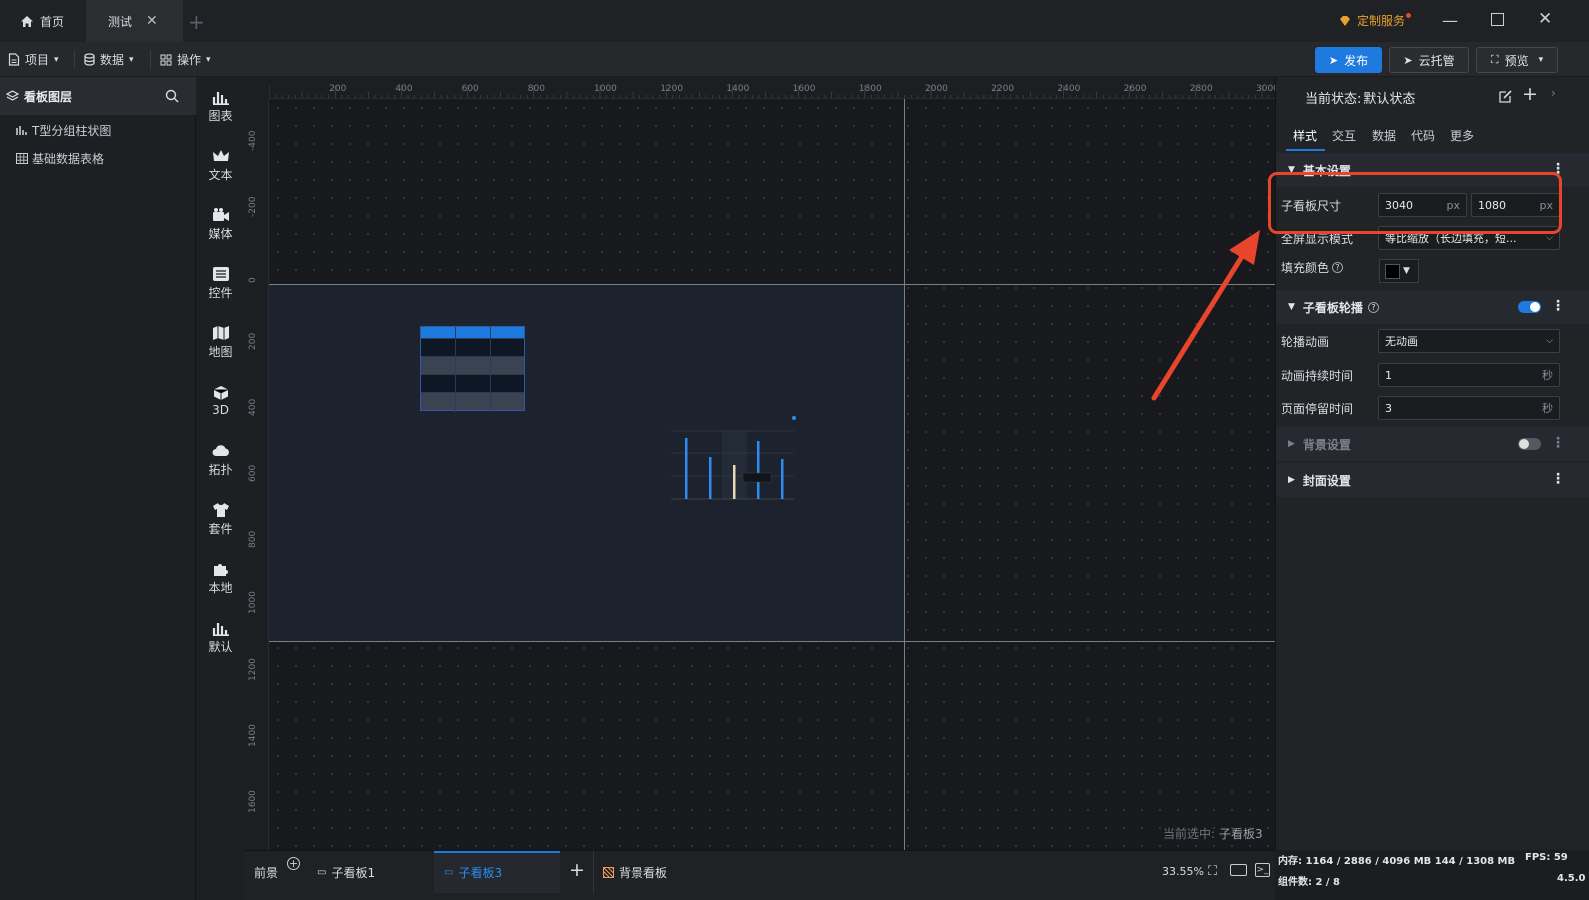  Describe the element at coordinates (1530, 94) in the screenshot. I see `add-state-icon: +` at that location.